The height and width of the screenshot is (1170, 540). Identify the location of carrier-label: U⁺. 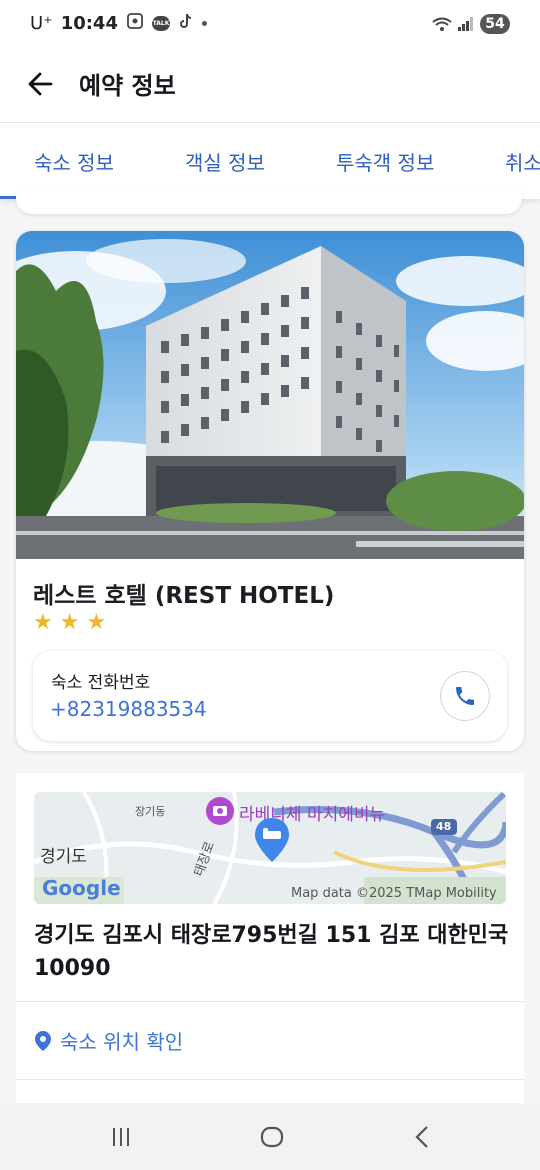
(41, 23).